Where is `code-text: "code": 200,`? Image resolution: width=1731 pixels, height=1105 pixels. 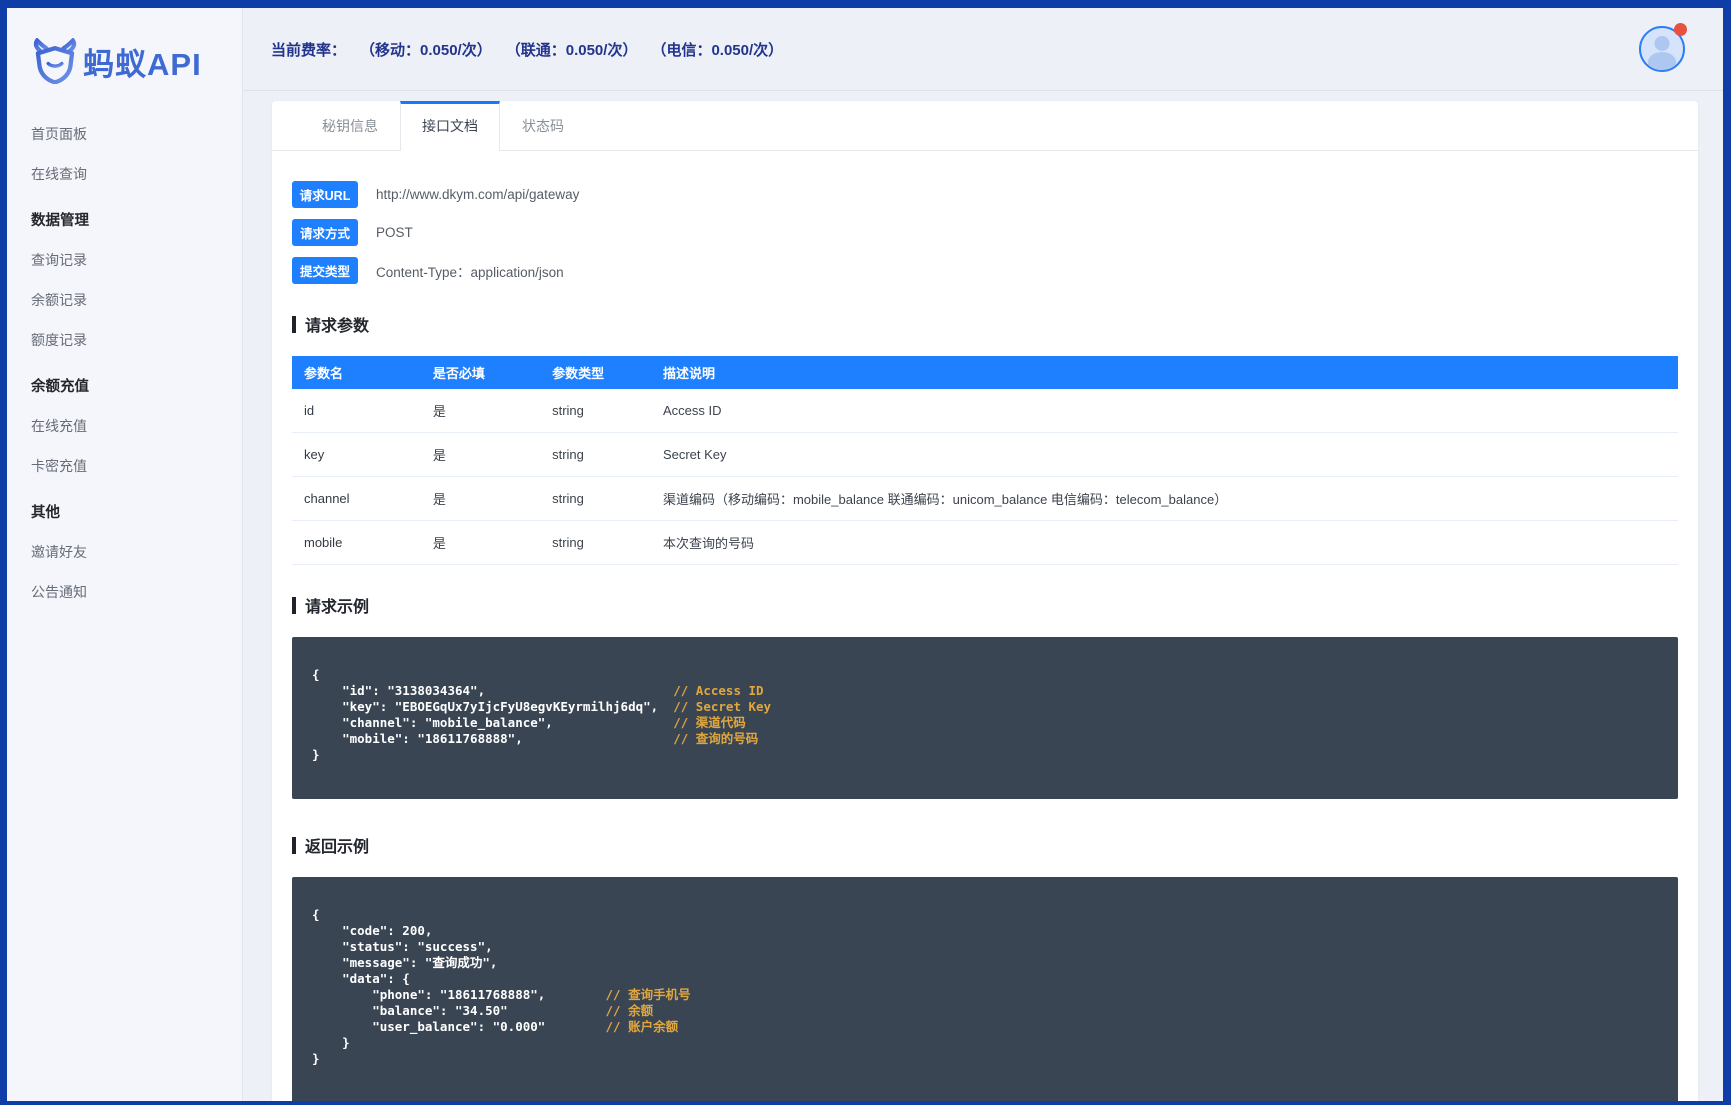 code-text: "code": 200, is located at coordinates (372, 930).